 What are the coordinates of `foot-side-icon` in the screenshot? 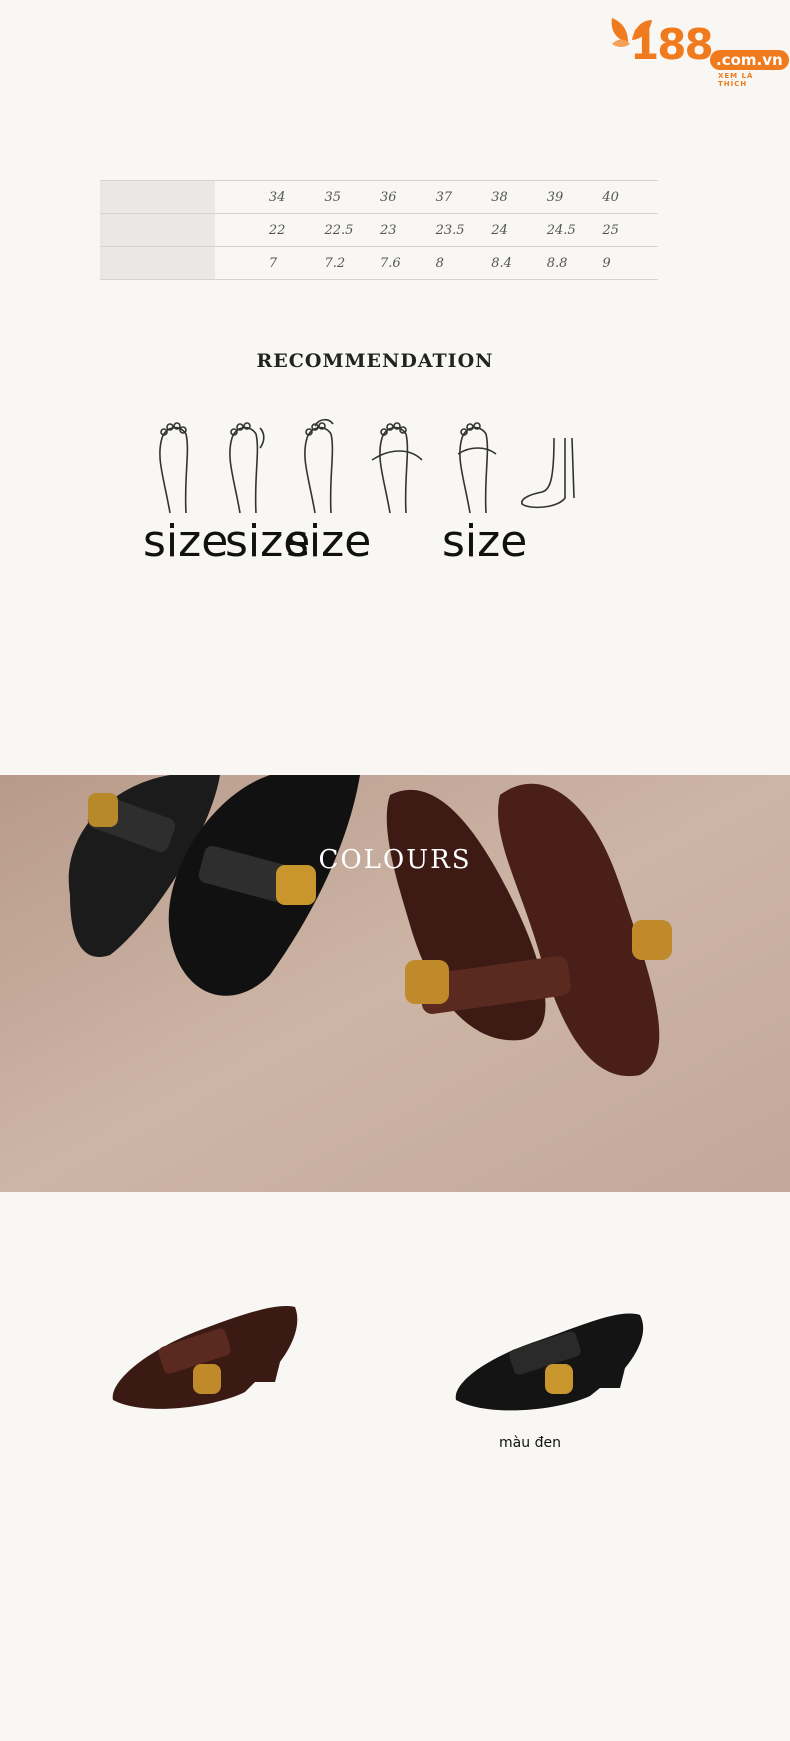 It's located at (548, 473).